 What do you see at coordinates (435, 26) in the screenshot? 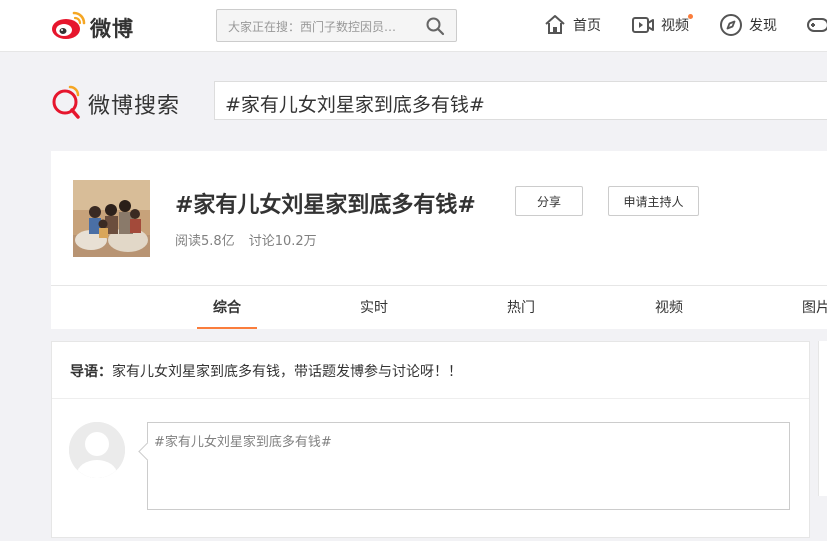
I see `search-icon` at bounding box center [435, 26].